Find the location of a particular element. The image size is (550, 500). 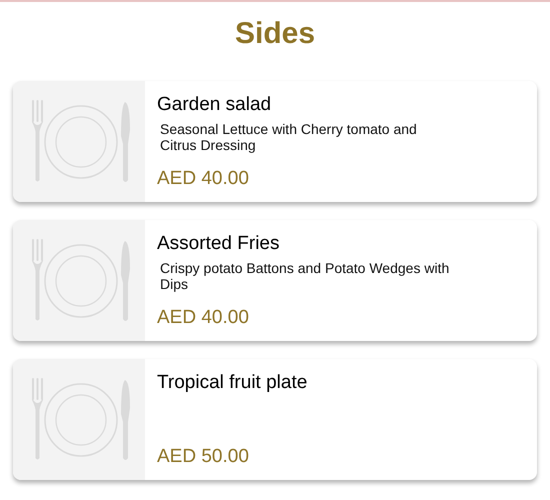

item-price: AED 50.00 is located at coordinates (203, 457).